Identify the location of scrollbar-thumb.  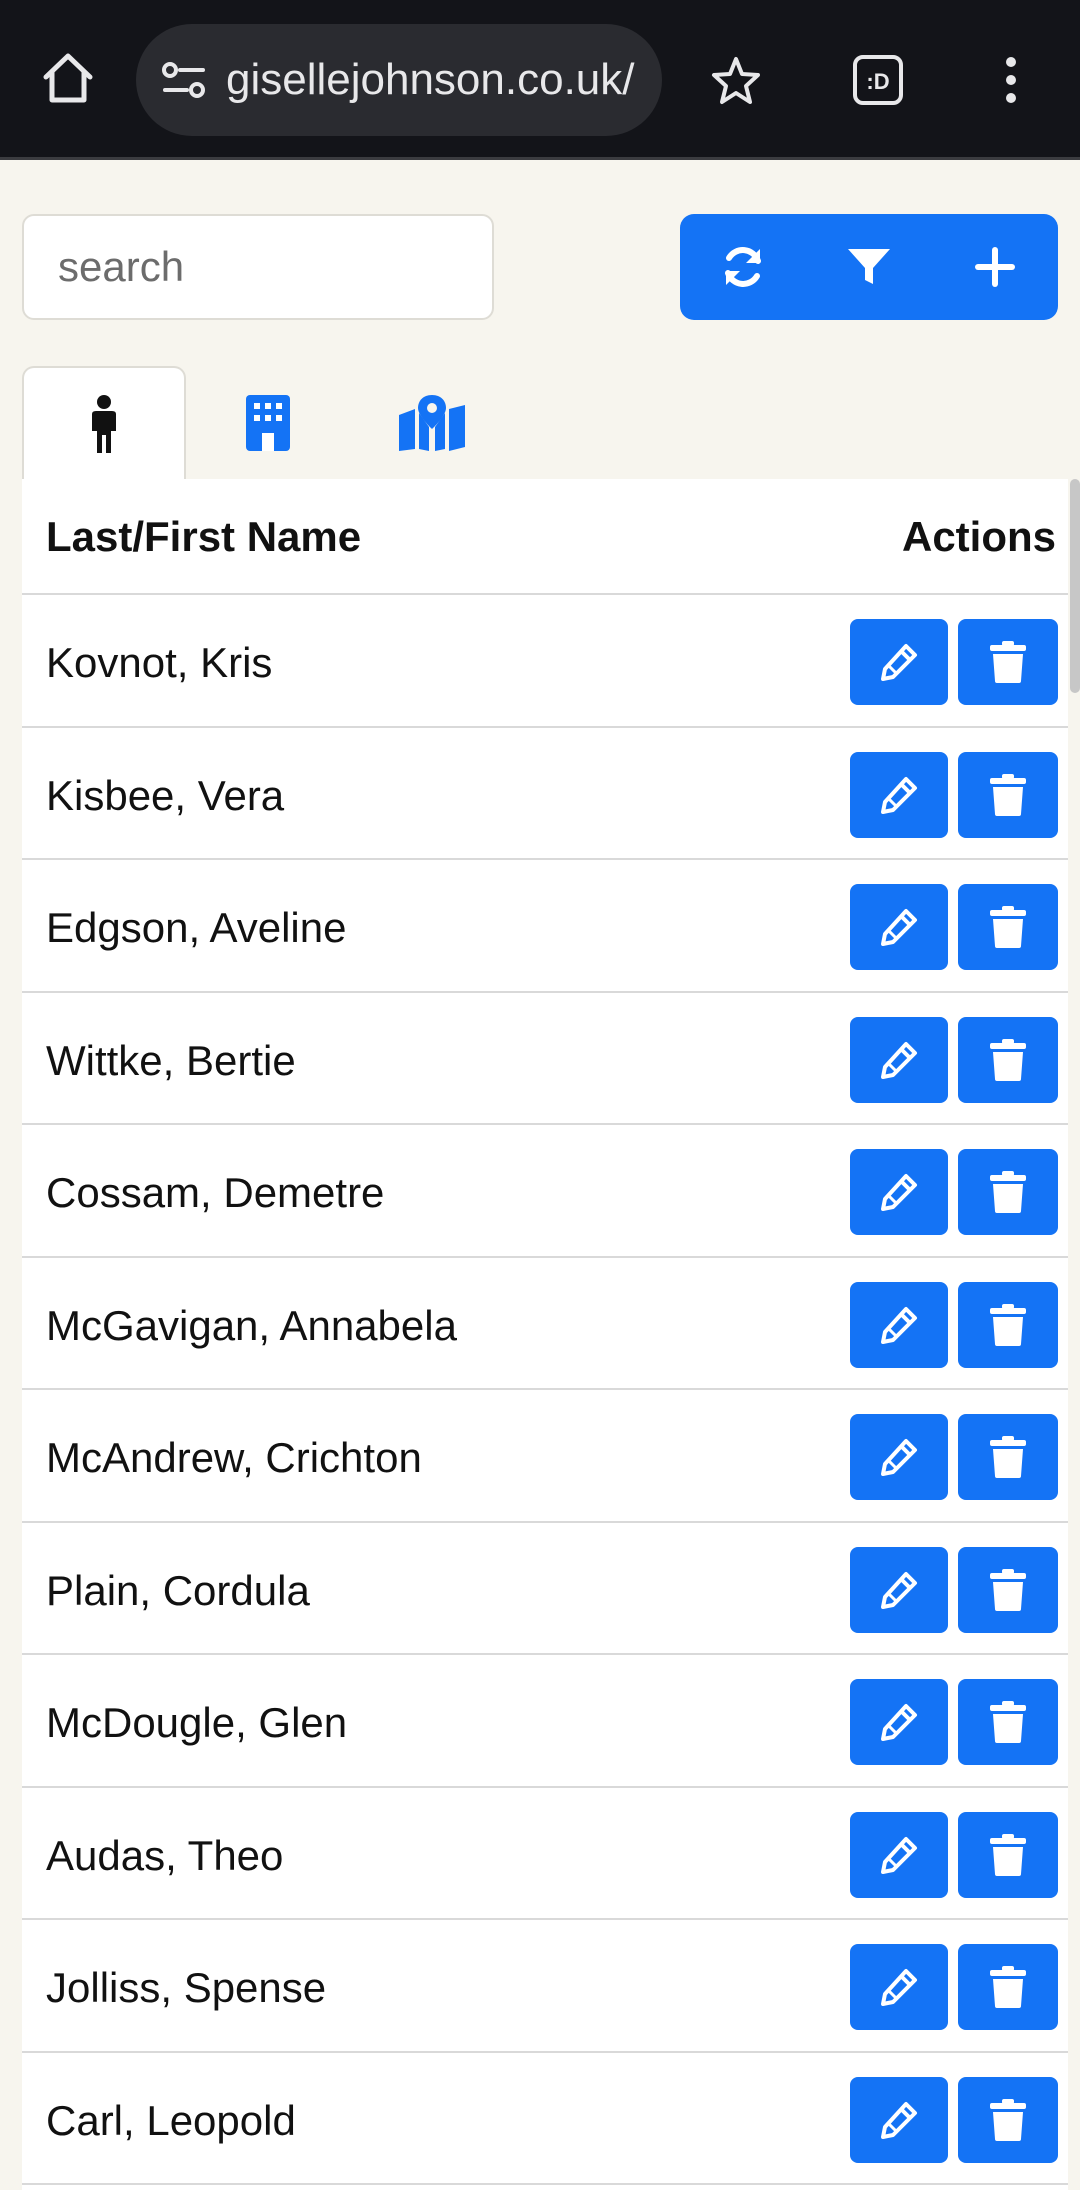
(1075, 586).